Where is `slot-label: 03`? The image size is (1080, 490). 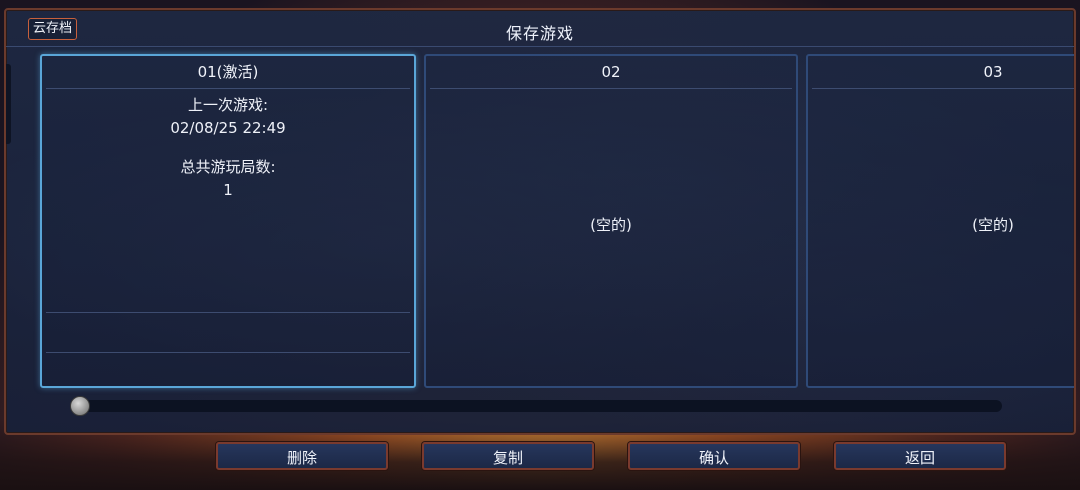 slot-label: 03 is located at coordinates (993, 72).